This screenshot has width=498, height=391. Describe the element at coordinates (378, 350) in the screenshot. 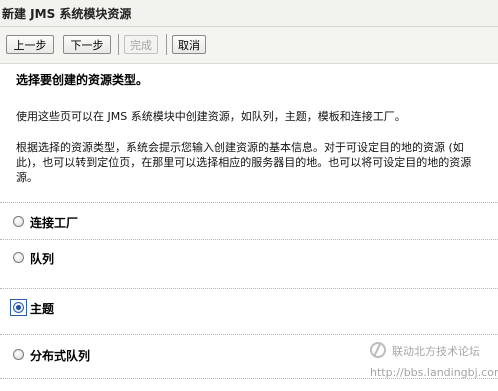

I see `forum-logo-icon` at that location.